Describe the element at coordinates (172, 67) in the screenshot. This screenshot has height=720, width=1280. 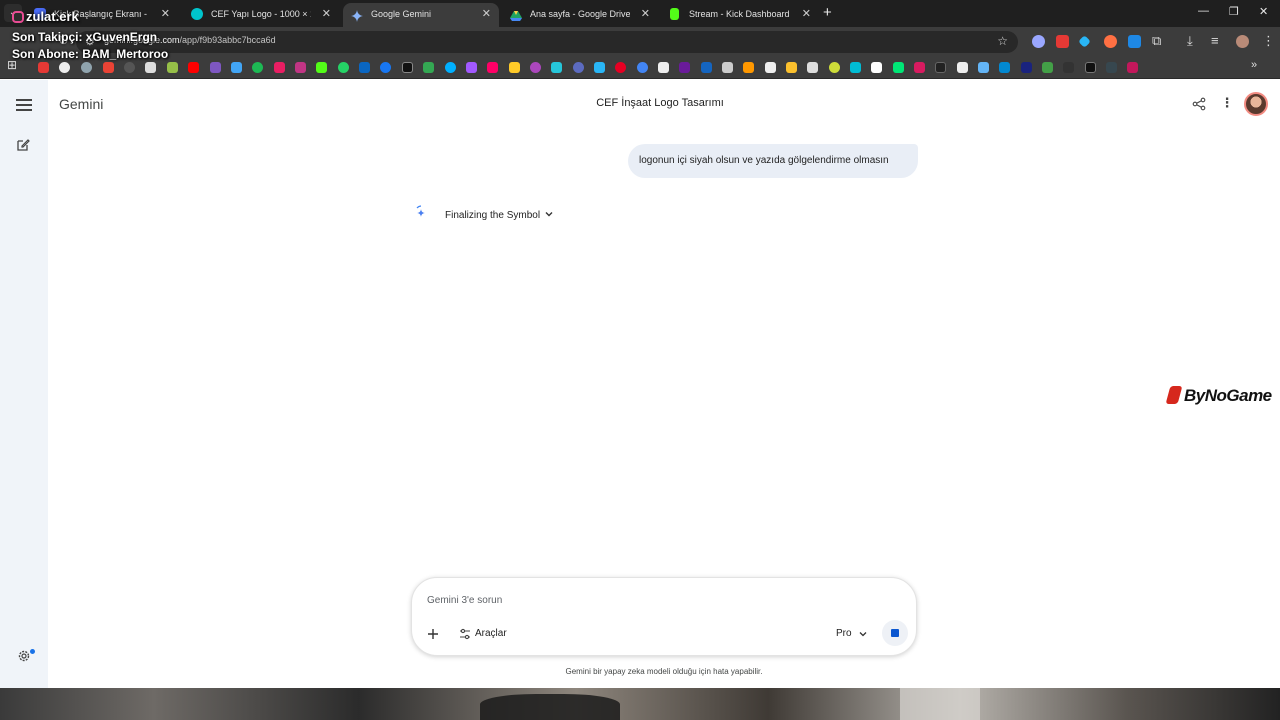
I see `shopify-icon` at that location.